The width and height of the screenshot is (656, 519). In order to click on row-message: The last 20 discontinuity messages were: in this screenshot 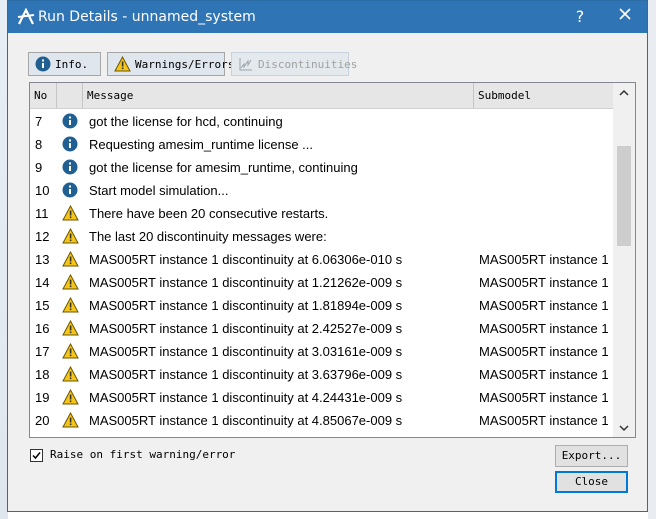, I will do `click(208, 236)`.